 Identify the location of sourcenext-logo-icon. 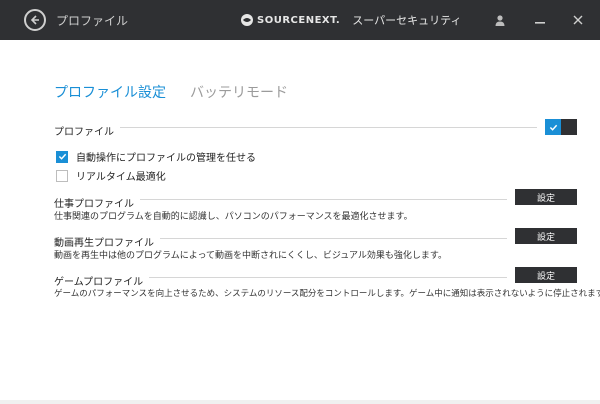
(247, 20).